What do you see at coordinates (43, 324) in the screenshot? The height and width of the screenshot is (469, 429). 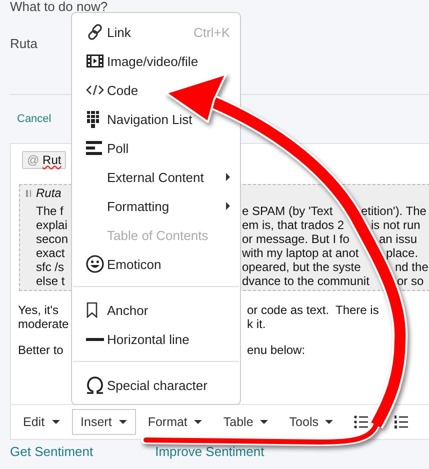 I see `body-text: moderate` at bounding box center [43, 324].